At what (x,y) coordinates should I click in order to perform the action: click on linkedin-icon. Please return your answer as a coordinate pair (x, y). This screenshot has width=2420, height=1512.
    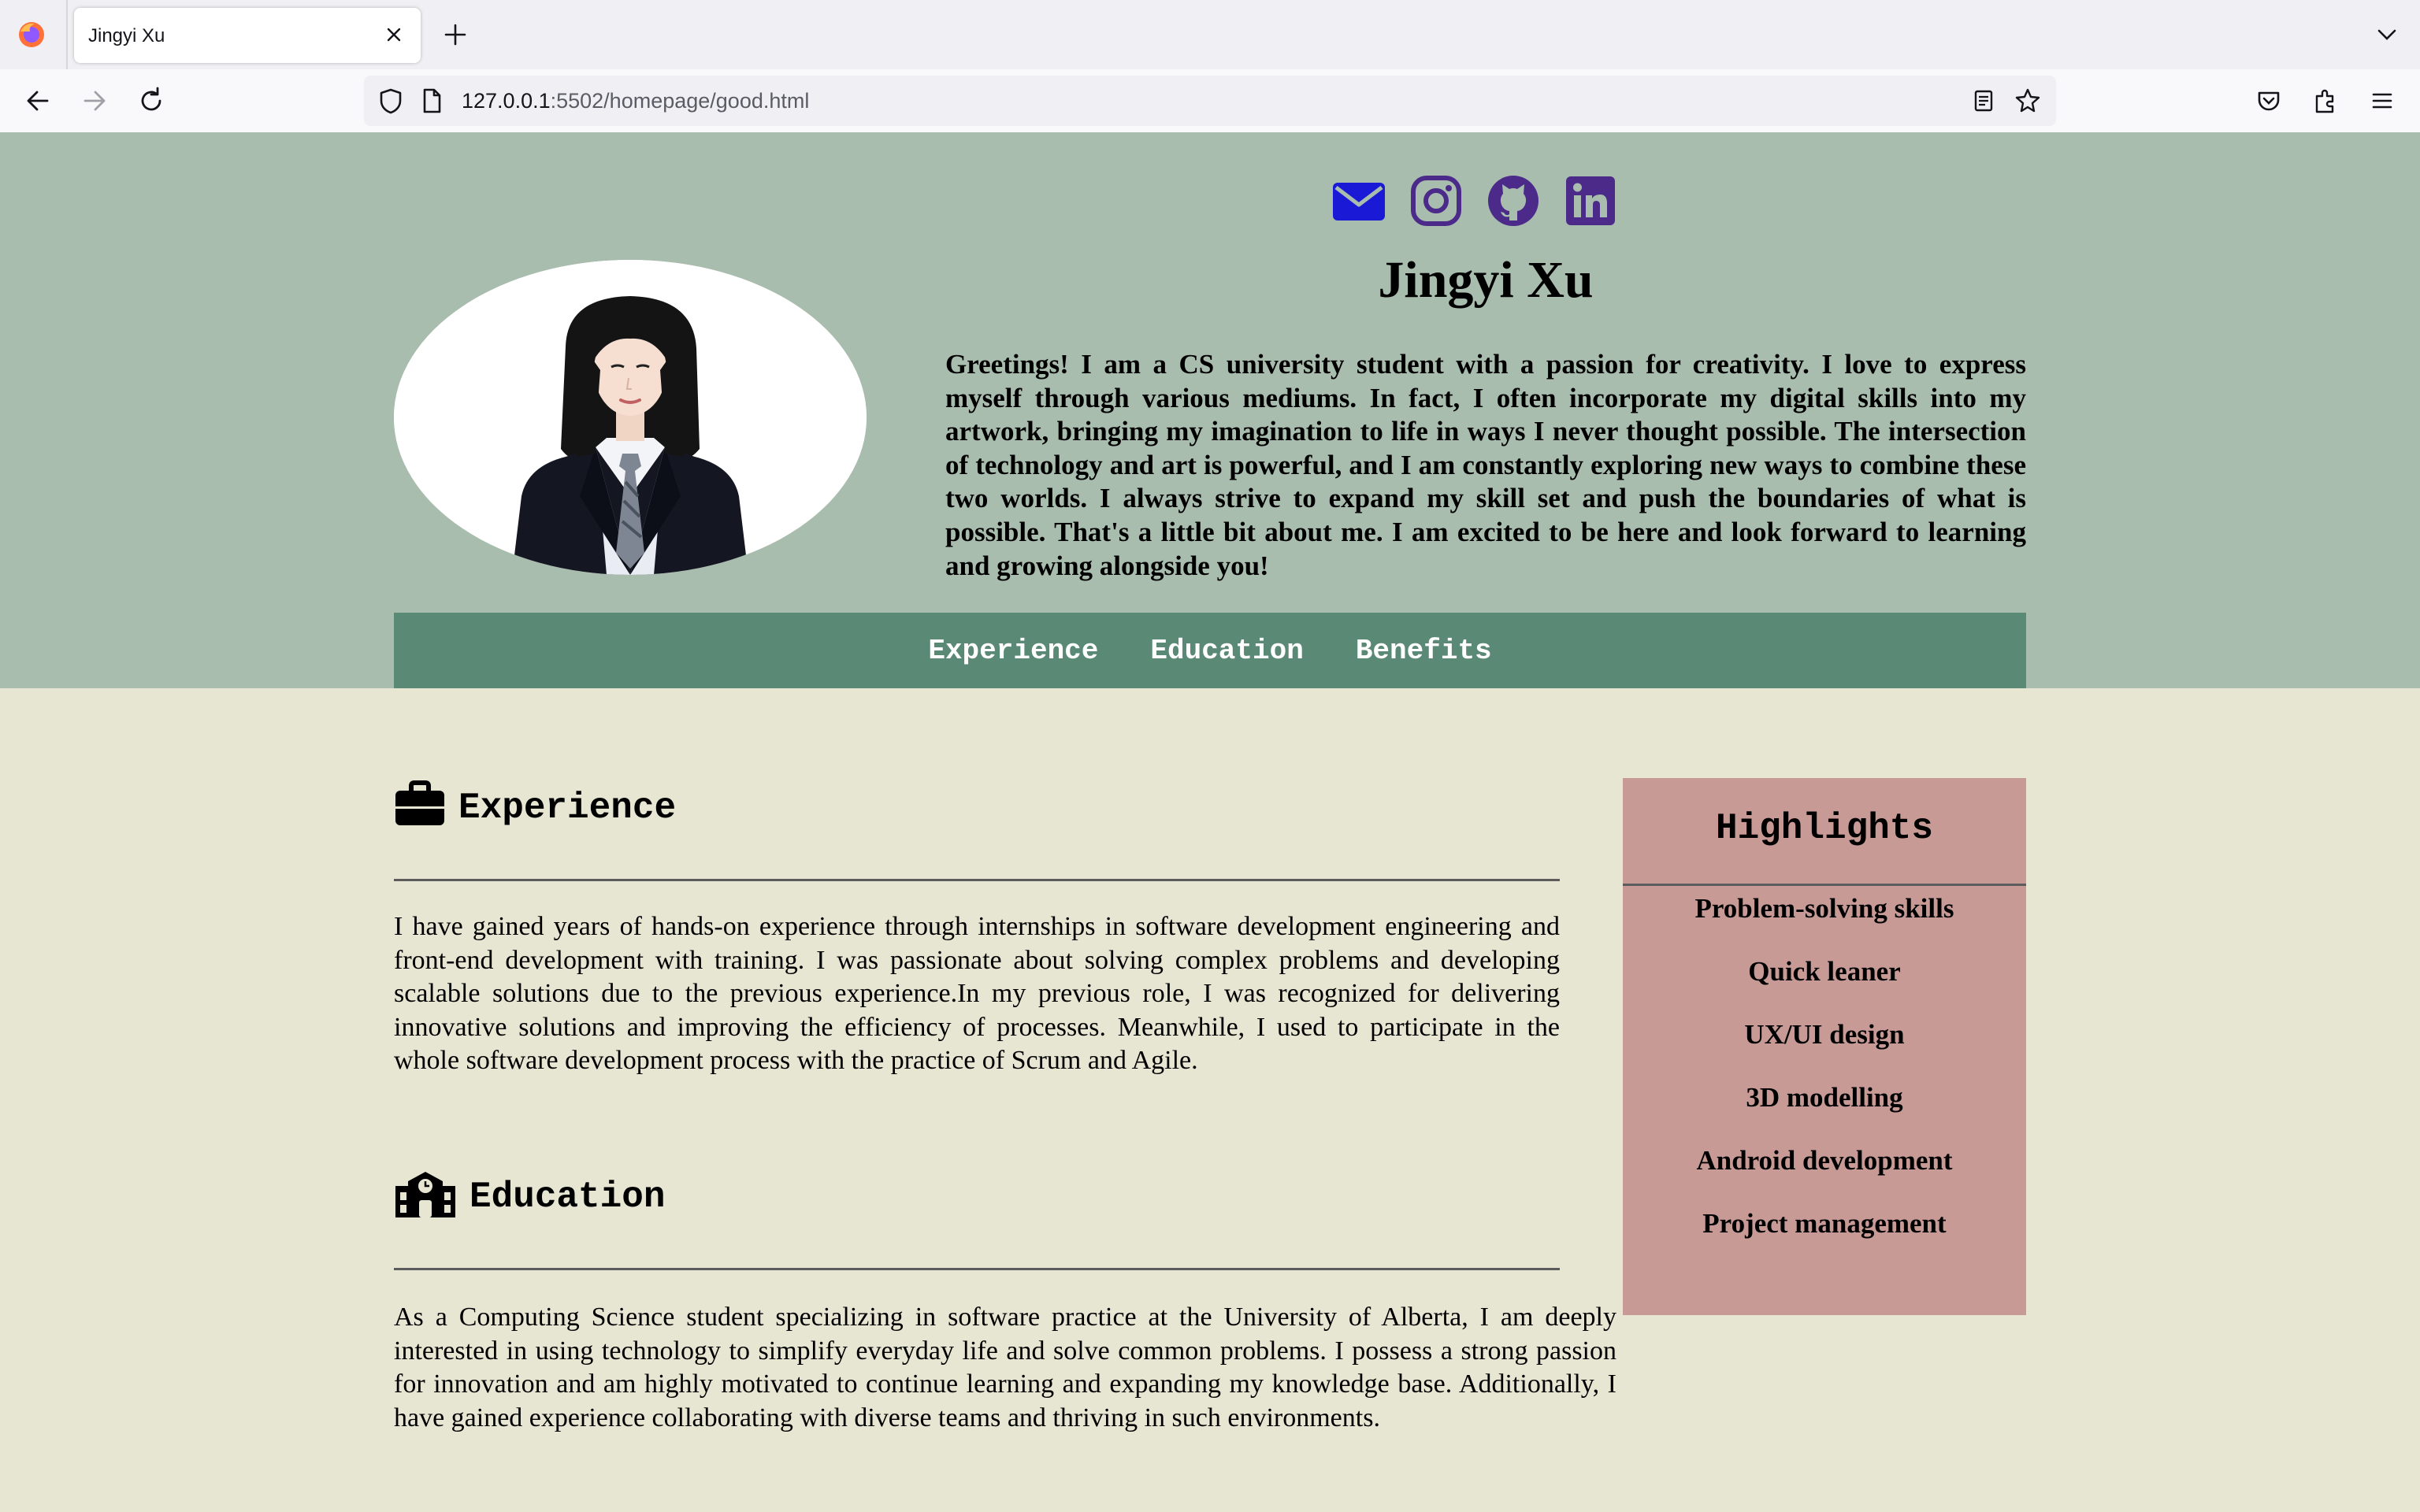
    Looking at the image, I should click on (1590, 200).